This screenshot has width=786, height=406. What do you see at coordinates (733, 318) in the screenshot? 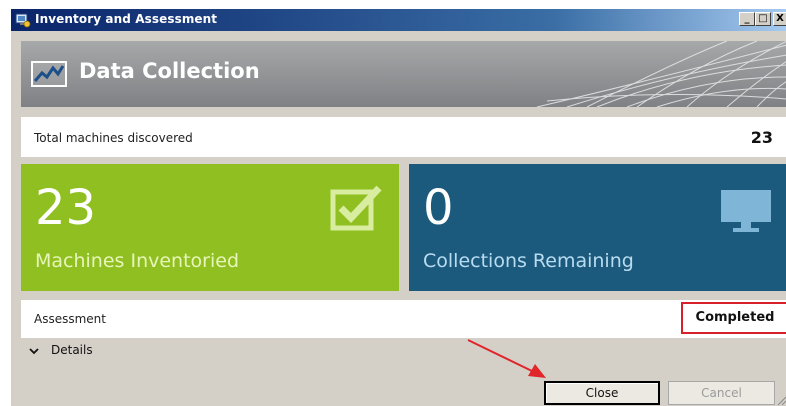
I see `assessment-status: Completed` at bounding box center [733, 318].